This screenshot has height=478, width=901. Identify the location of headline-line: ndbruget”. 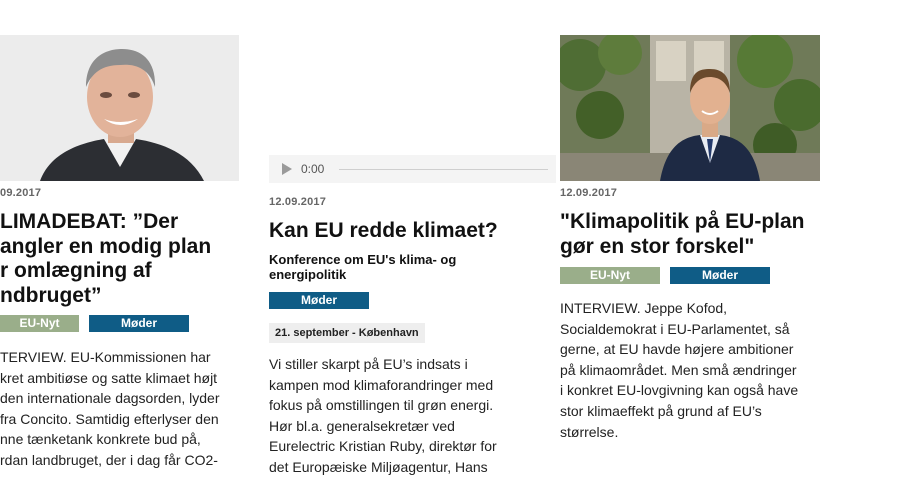
(51, 295).